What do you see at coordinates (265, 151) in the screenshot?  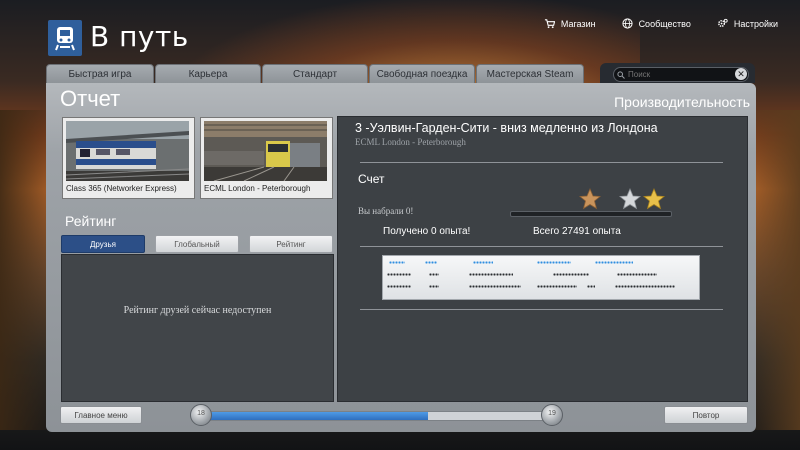 I see `route-image` at bounding box center [265, 151].